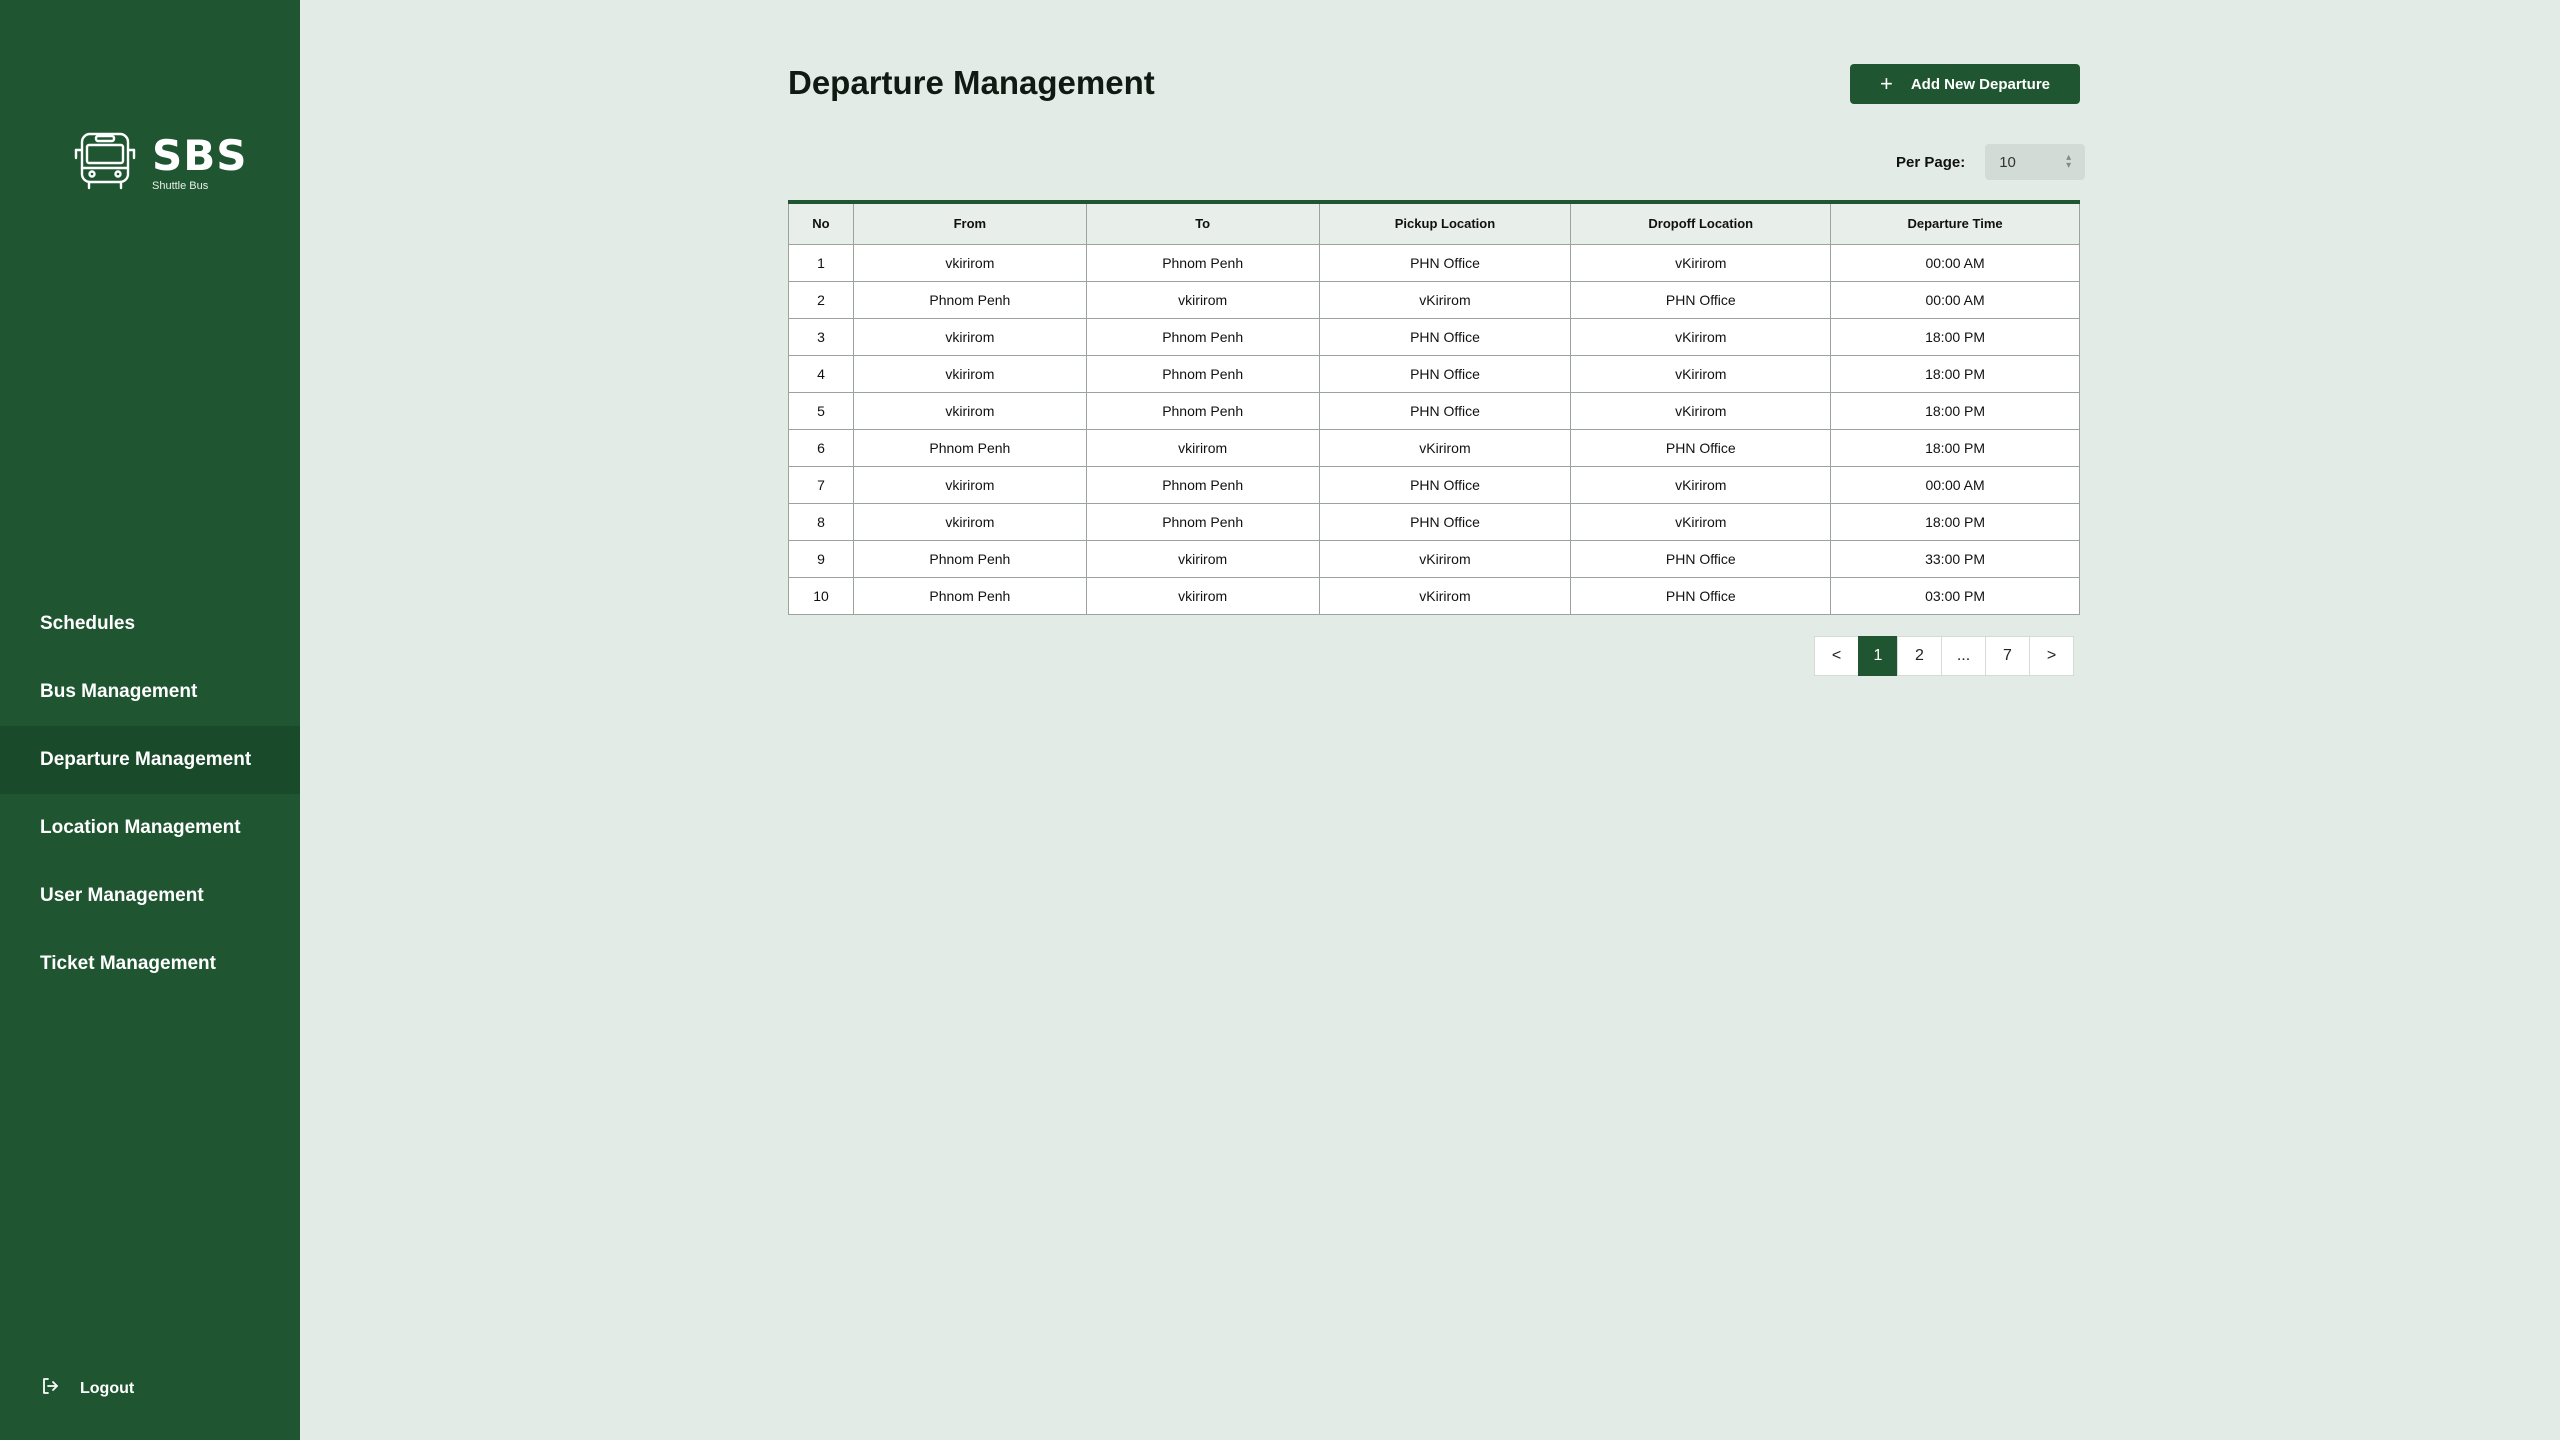 The height and width of the screenshot is (1440, 2560). What do you see at coordinates (821, 521) in the screenshot?
I see `cell-no: 8` at bounding box center [821, 521].